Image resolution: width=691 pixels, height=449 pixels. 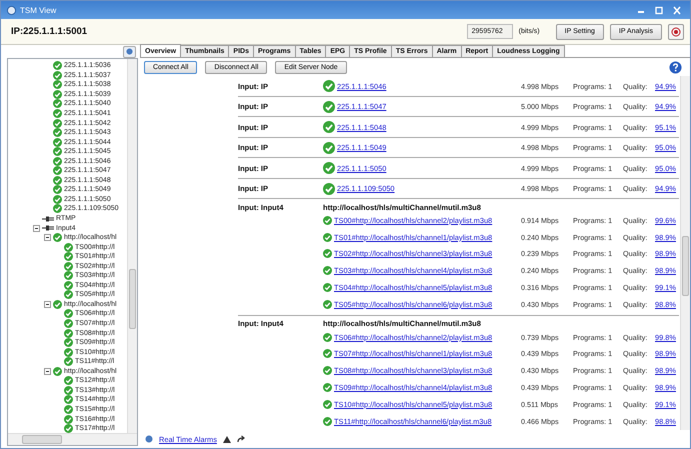 I want to click on horizontal-scrollbar, so click(x=72, y=439).